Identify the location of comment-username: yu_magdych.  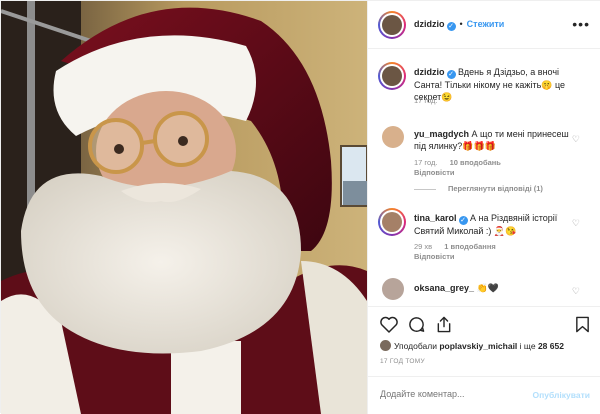
(441, 134).